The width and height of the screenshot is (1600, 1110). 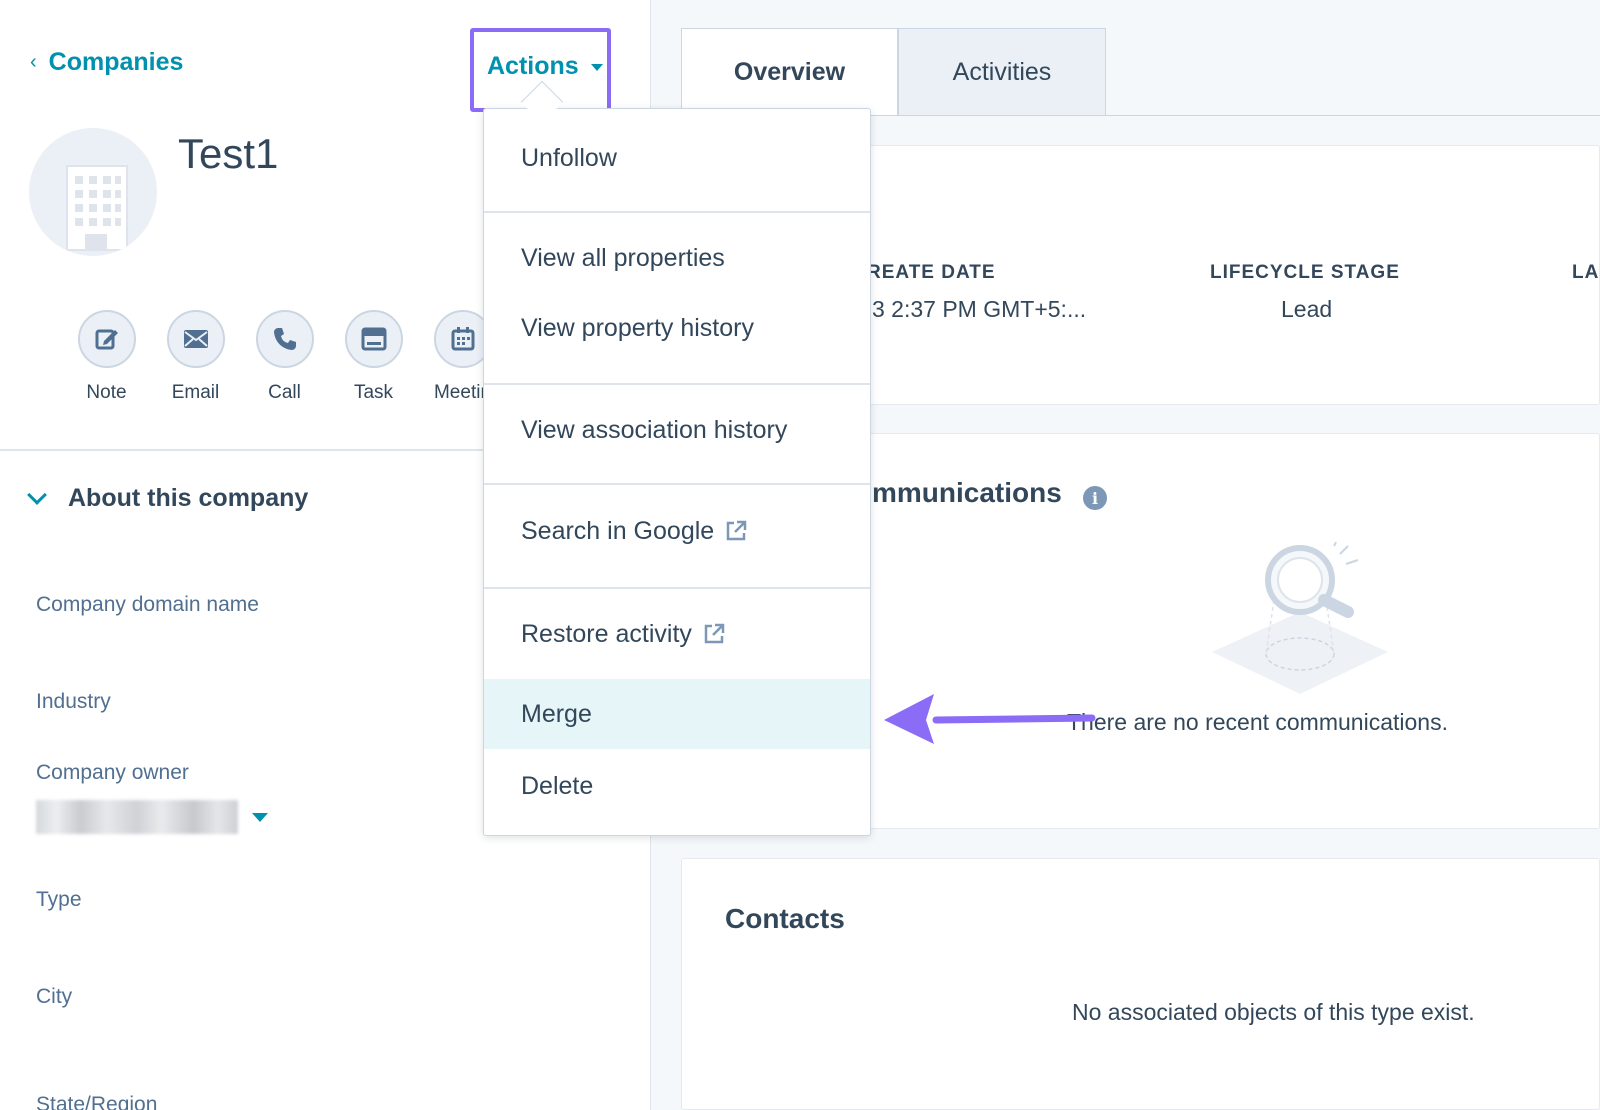 I want to click on company-title: Test1, so click(x=228, y=153).